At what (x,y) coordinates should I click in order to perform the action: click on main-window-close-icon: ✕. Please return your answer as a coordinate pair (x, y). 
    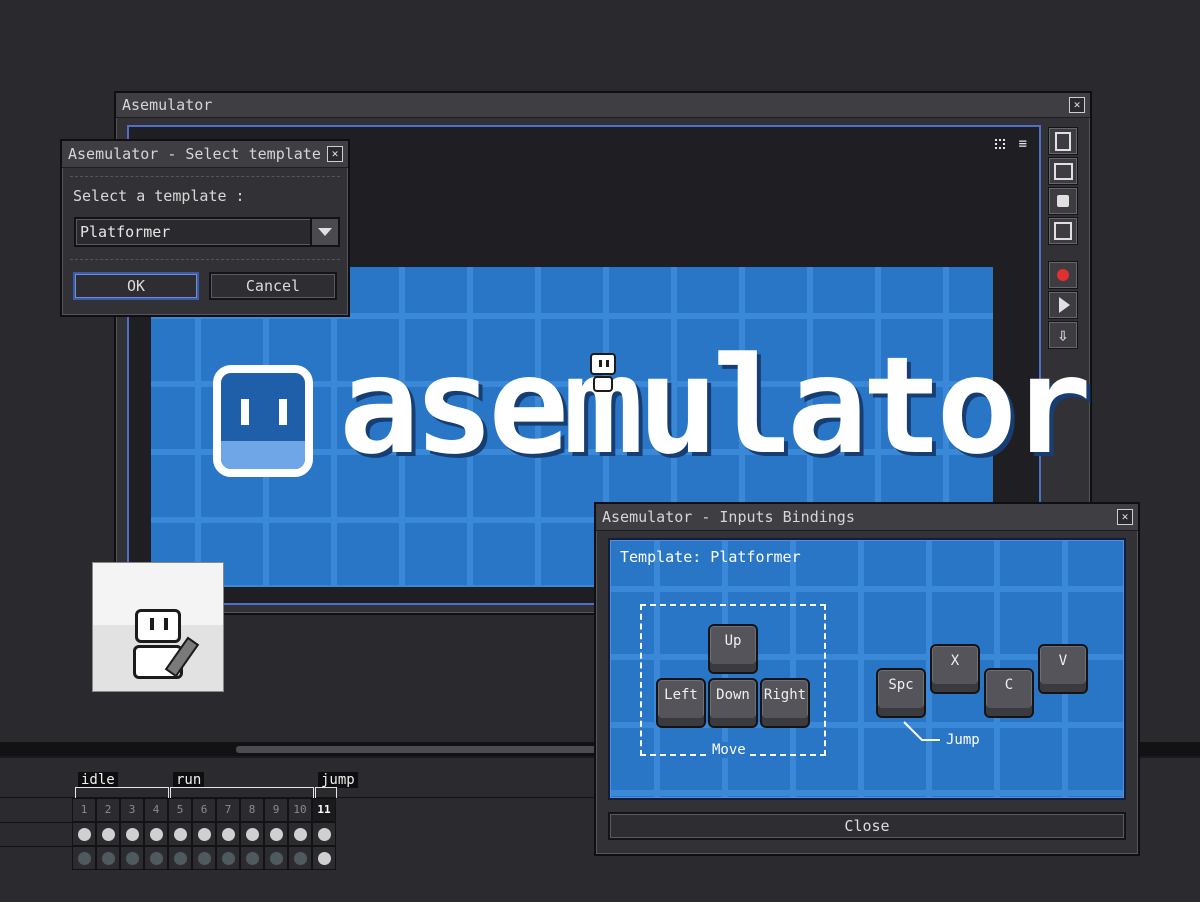
    Looking at the image, I should click on (1077, 105).